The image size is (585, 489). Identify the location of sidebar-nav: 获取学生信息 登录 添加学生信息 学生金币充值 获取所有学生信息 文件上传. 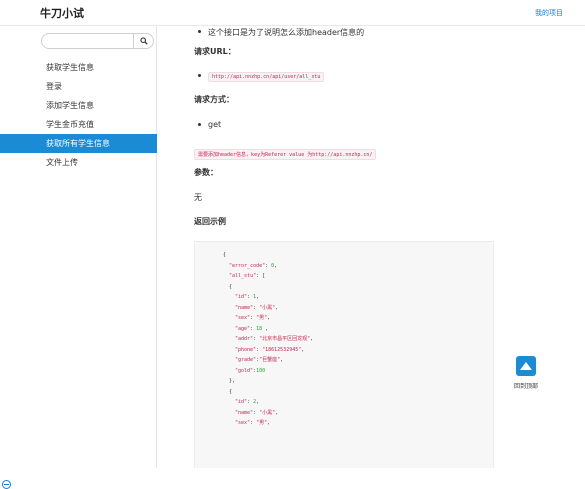
(78, 115).